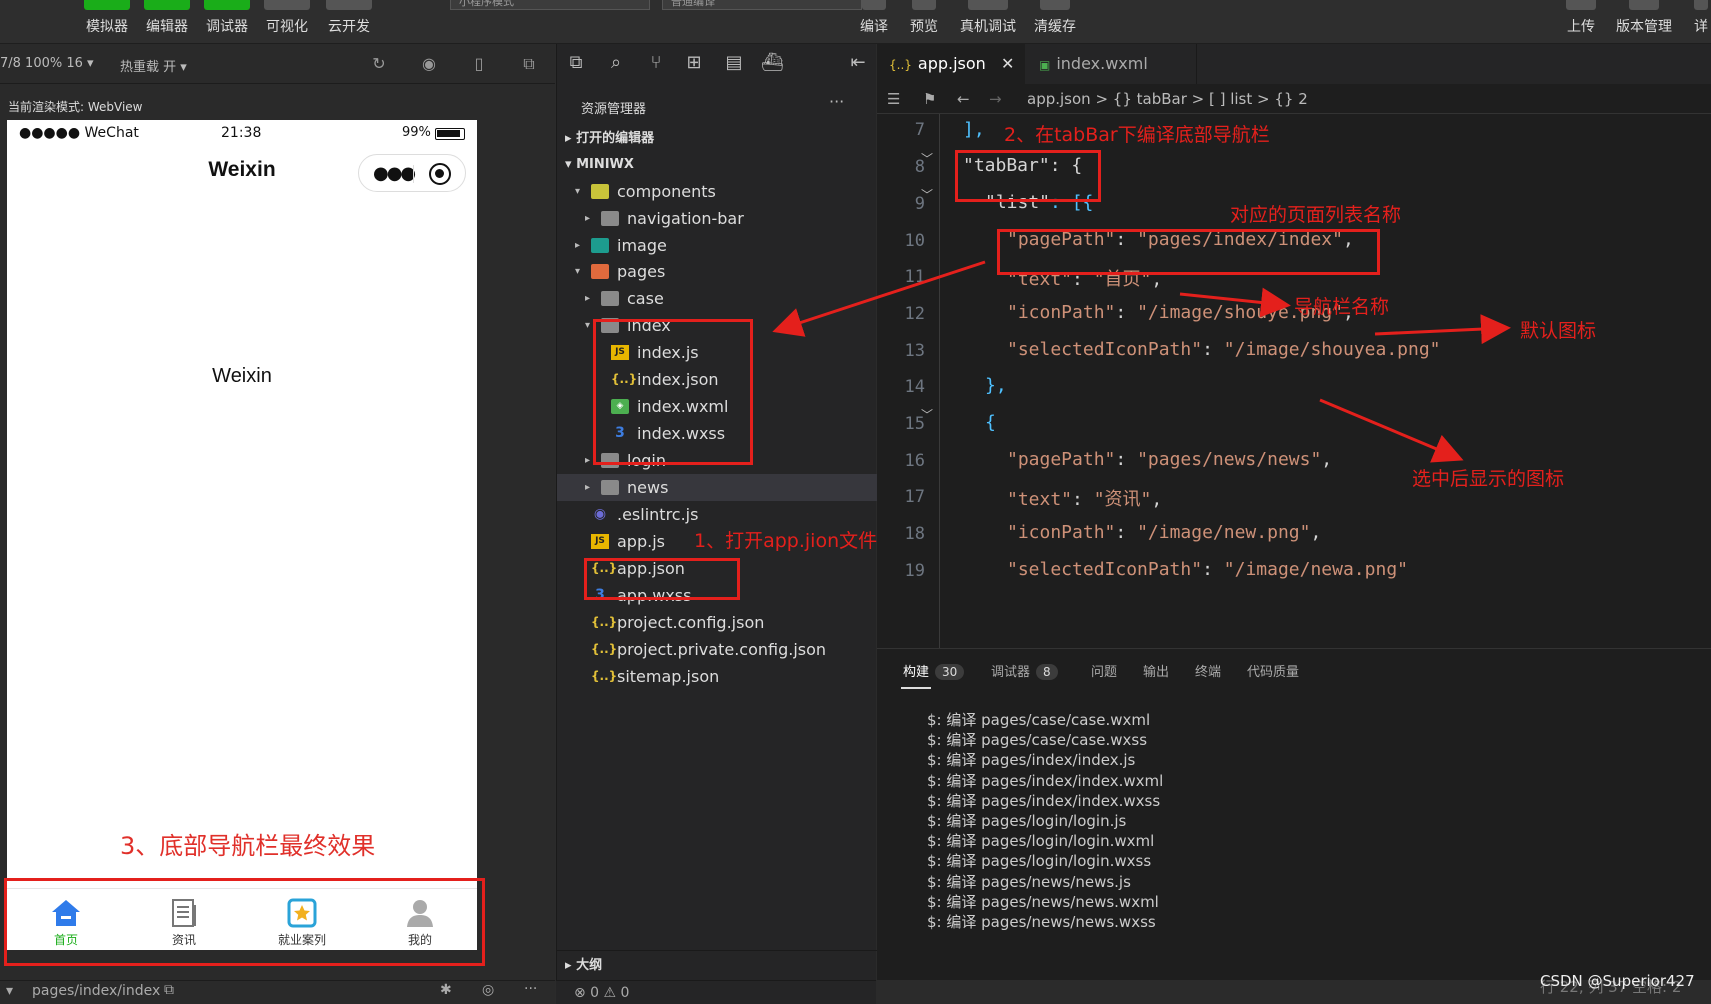  I want to click on tab-output: 输出, so click(1156, 670).